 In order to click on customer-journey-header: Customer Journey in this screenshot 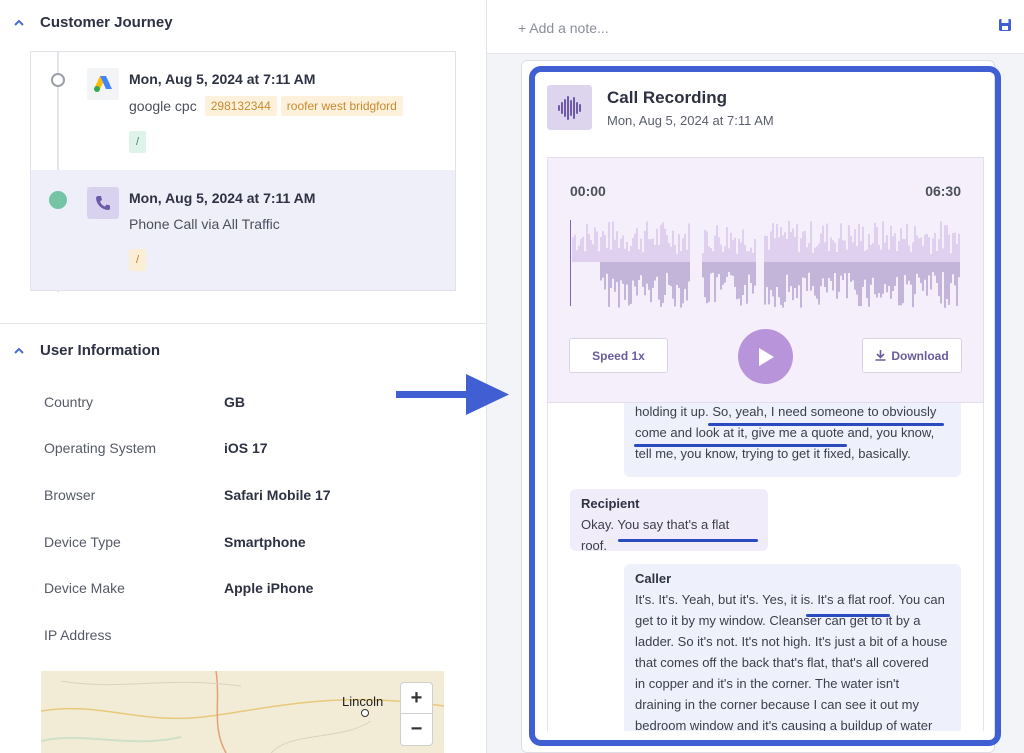, I will do `click(92, 22)`.